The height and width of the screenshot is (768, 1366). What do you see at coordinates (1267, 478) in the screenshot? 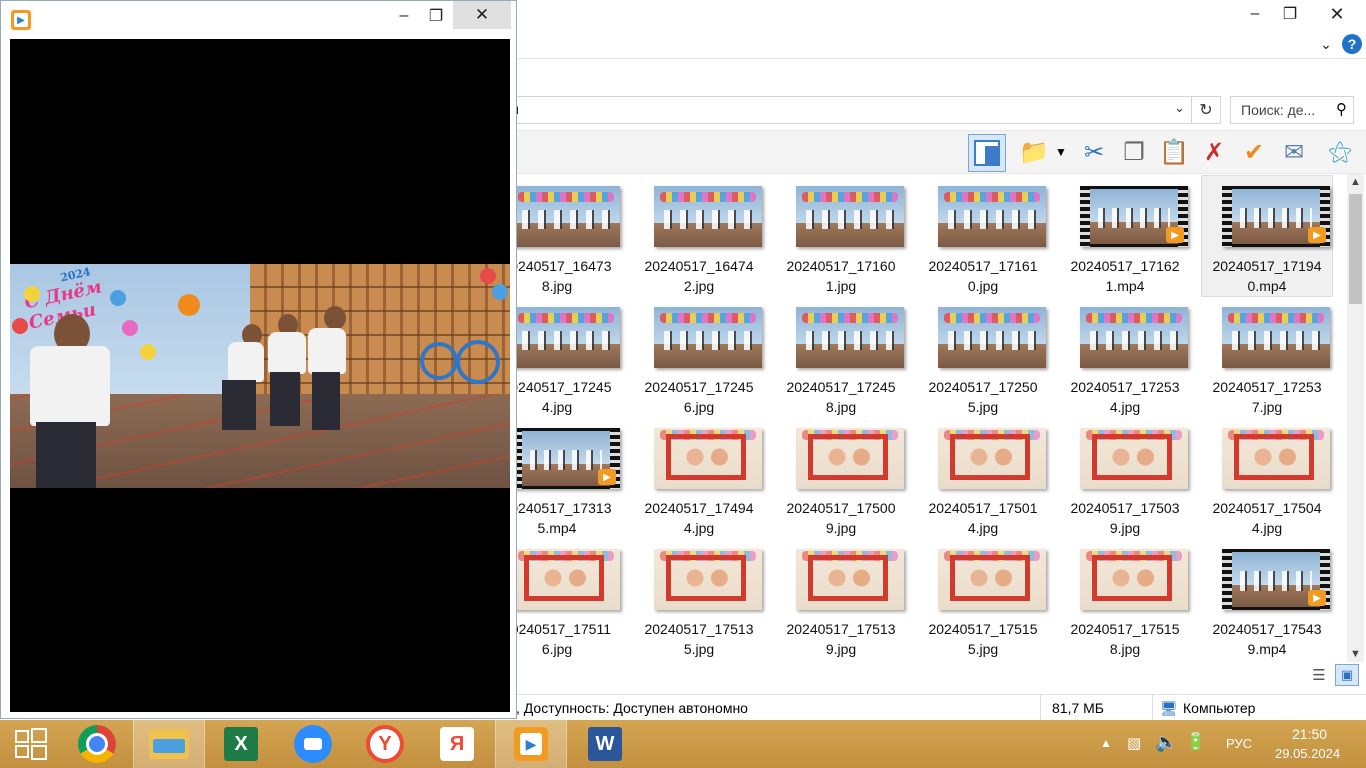
I see `file-tile: 20240517_17504 4.jpg` at bounding box center [1267, 478].